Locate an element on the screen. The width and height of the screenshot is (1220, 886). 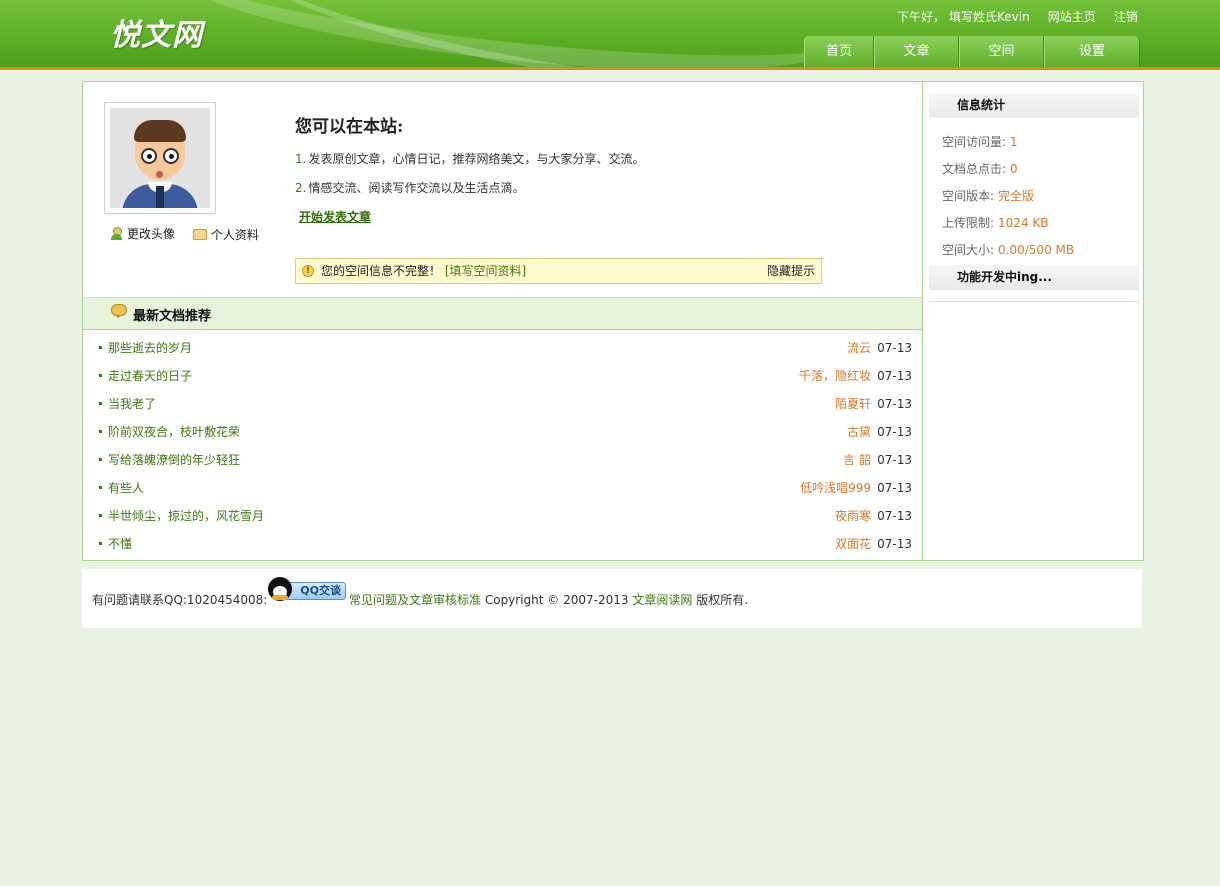
change-avatar-label: 更改头像 is located at coordinates (151, 234).